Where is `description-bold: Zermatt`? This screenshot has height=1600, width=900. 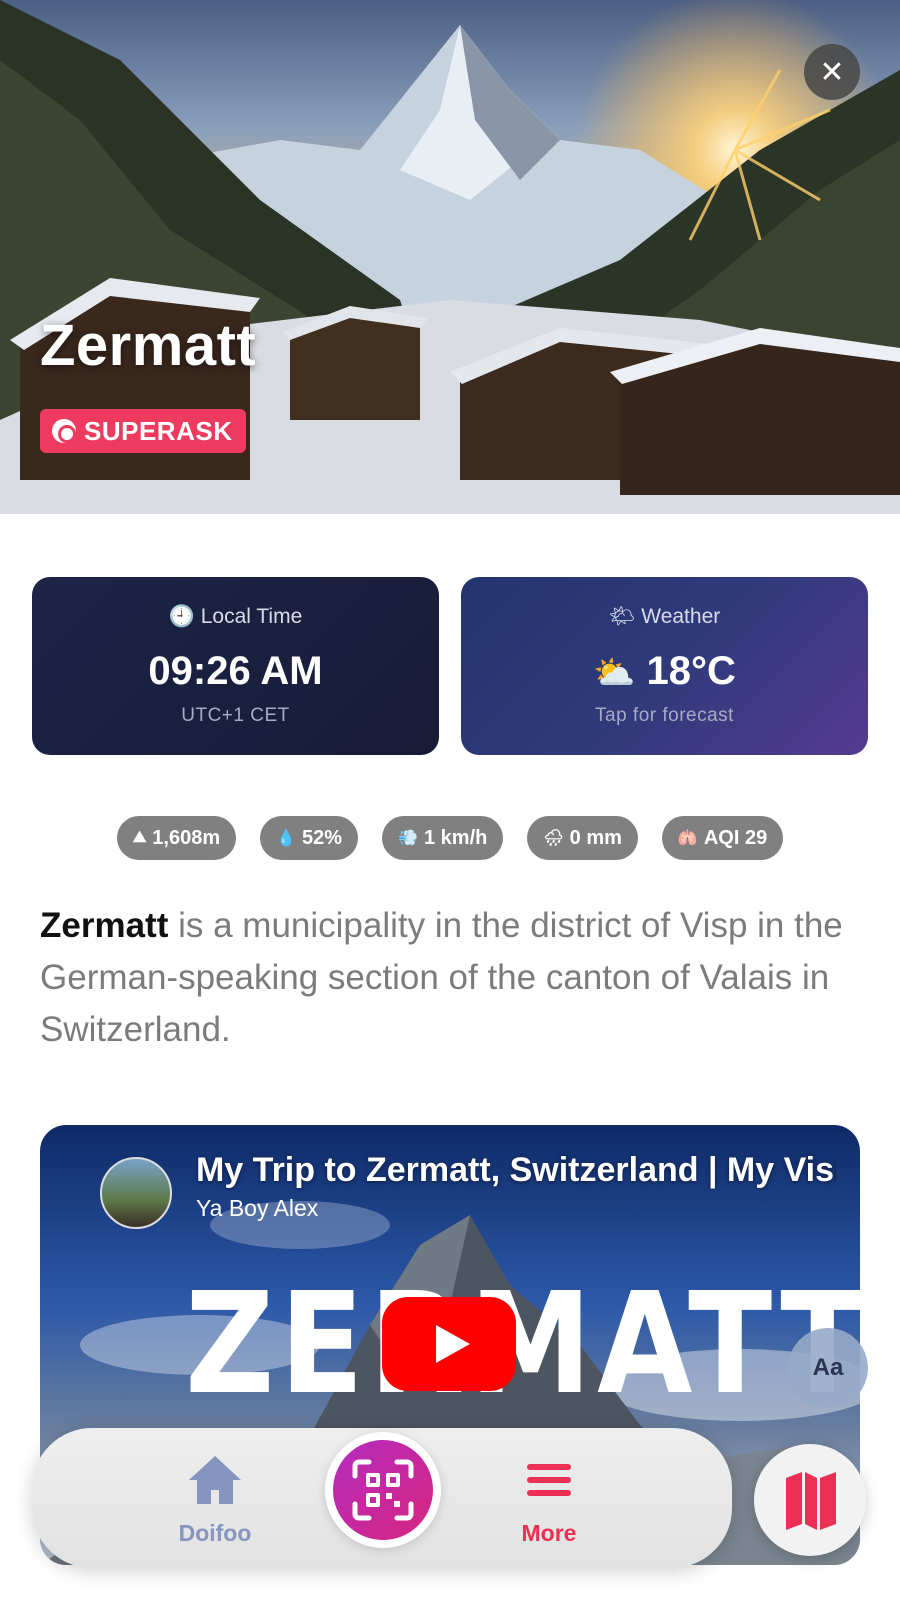
description-bold: Zermatt is located at coordinates (104, 925).